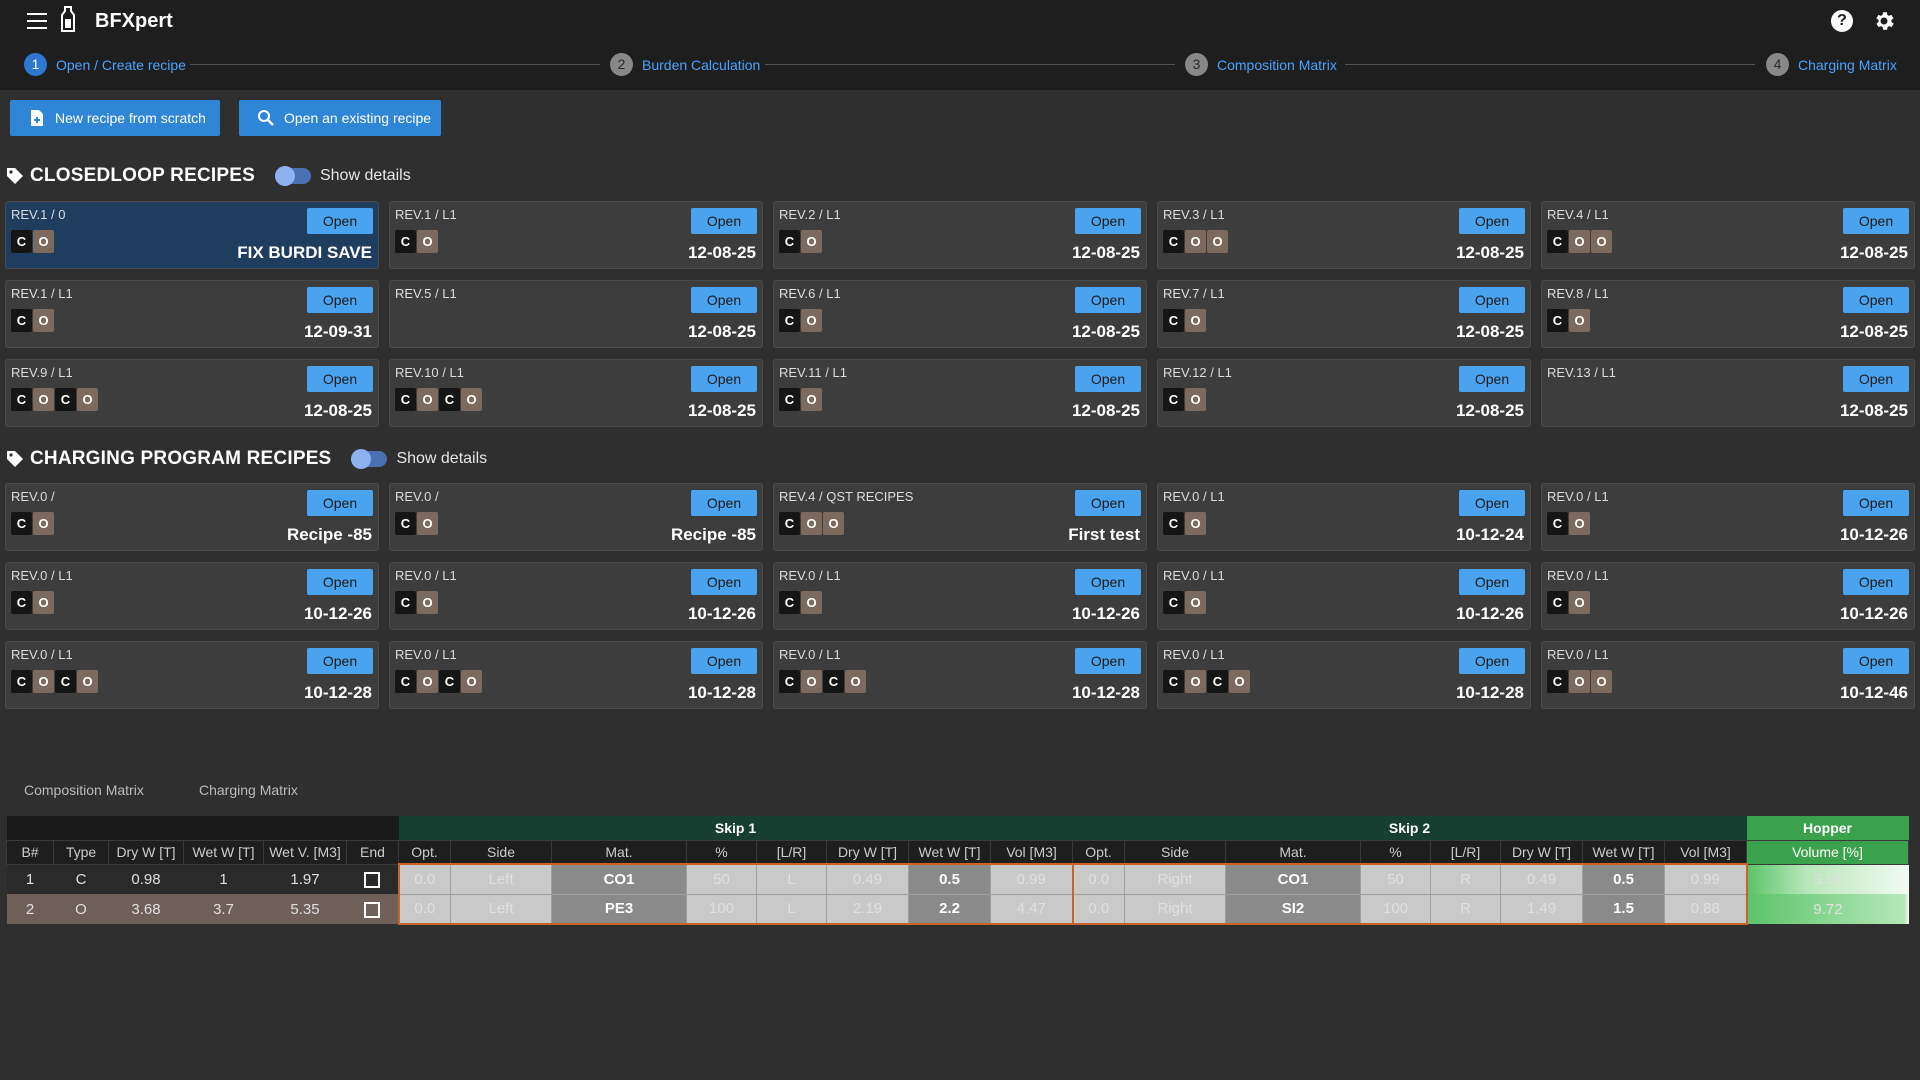 This screenshot has width=1920, height=1080. What do you see at coordinates (192, 235) in the screenshot?
I see `recipe-card: REV.1 / 0 Open C O FIX BURDI SAVE` at bounding box center [192, 235].